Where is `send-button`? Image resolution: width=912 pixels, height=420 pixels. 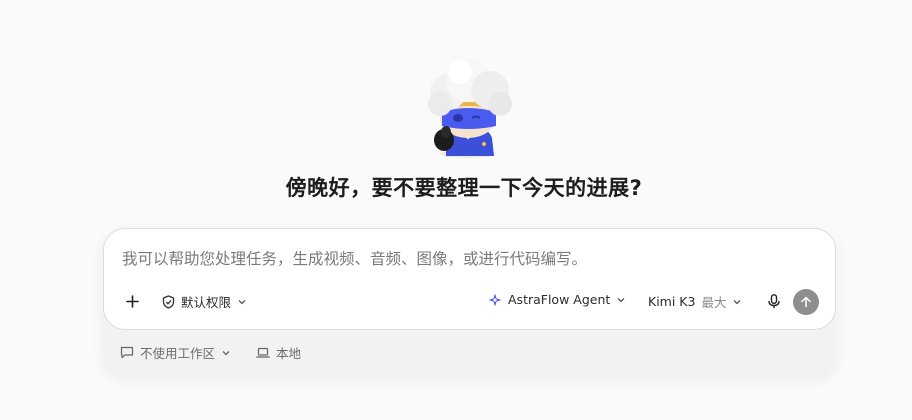 send-button is located at coordinates (806, 302).